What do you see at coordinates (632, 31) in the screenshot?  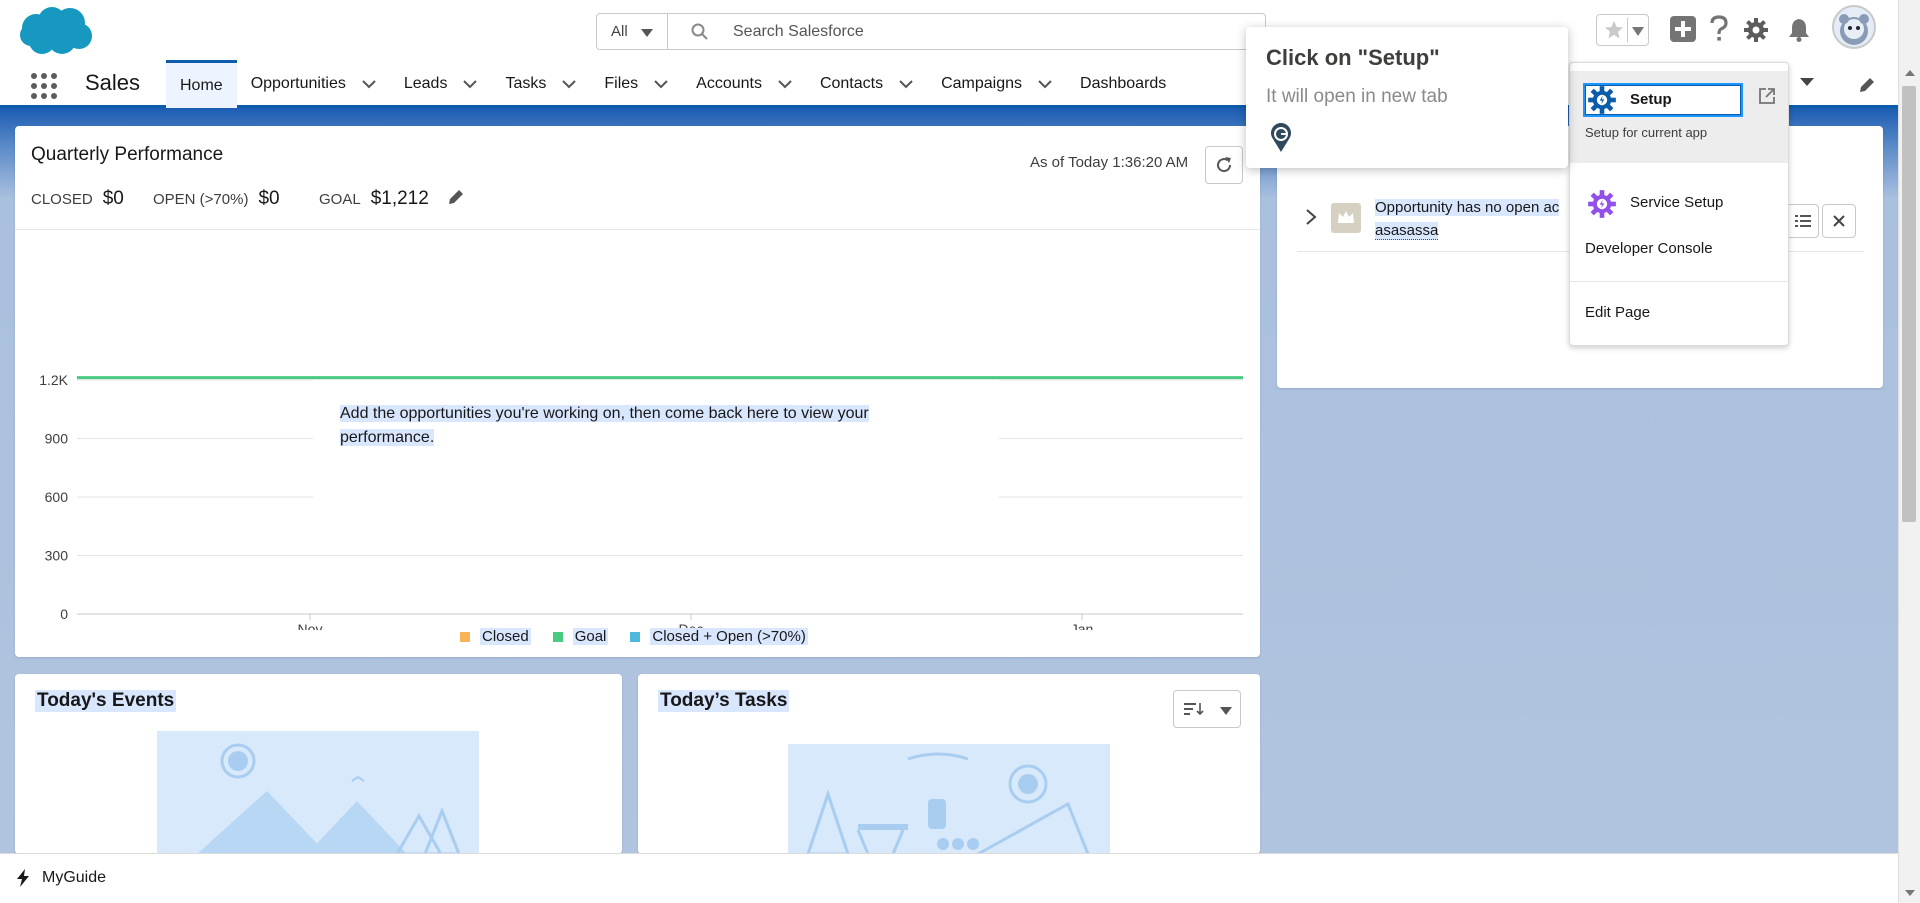 I see `search-scope-select: All` at bounding box center [632, 31].